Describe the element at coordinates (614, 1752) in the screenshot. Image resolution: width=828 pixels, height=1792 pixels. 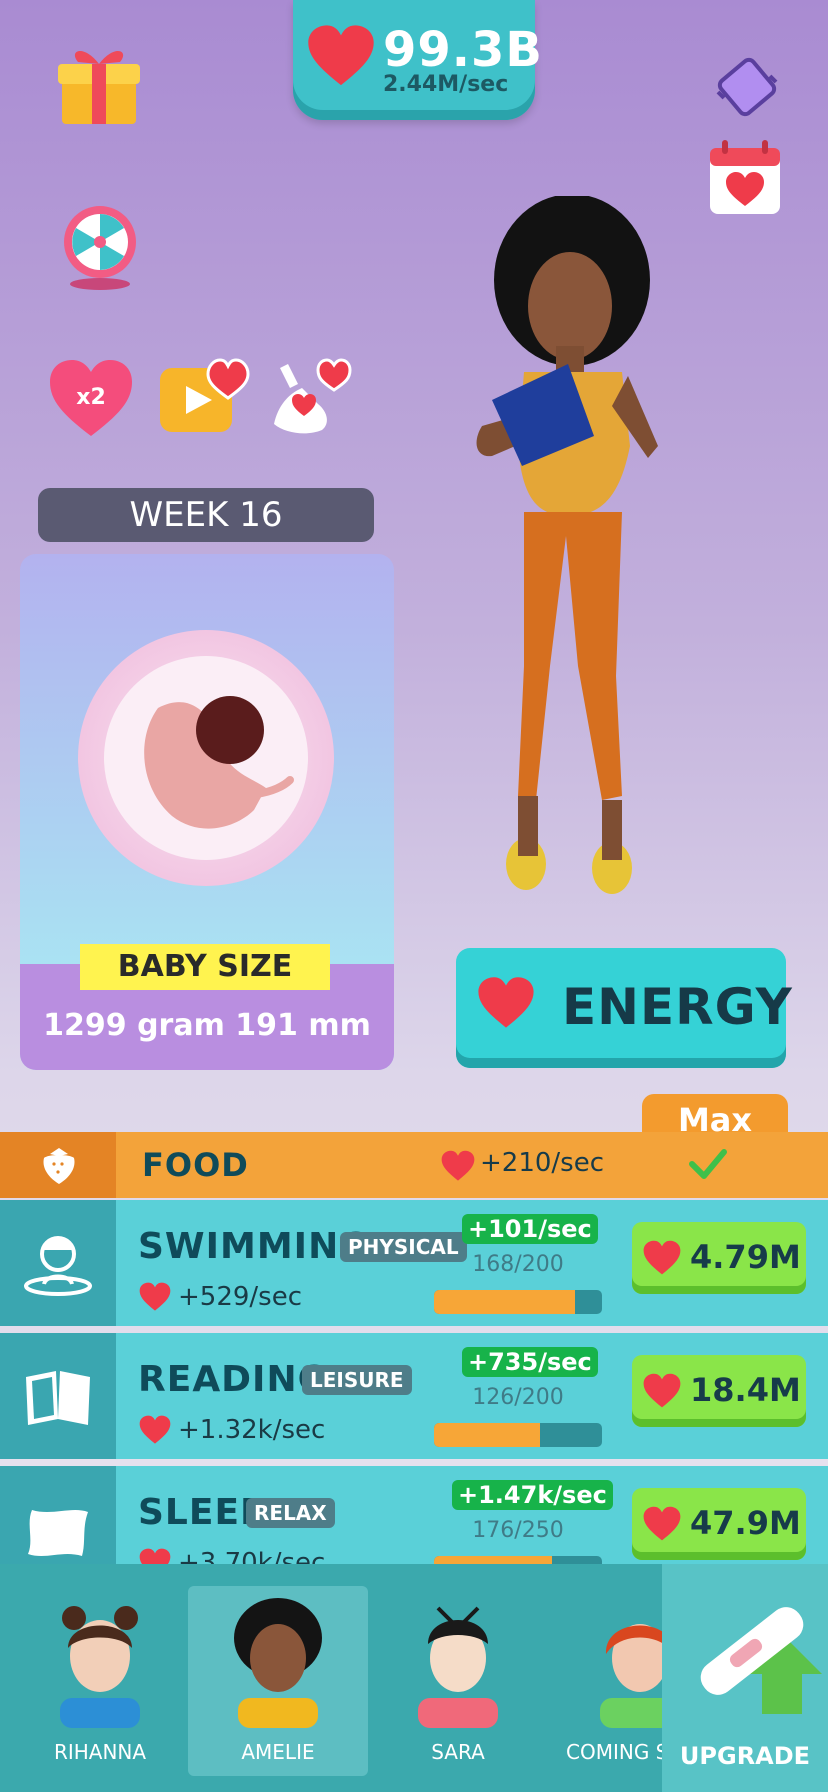
I see `nav-label: COMING S` at that location.